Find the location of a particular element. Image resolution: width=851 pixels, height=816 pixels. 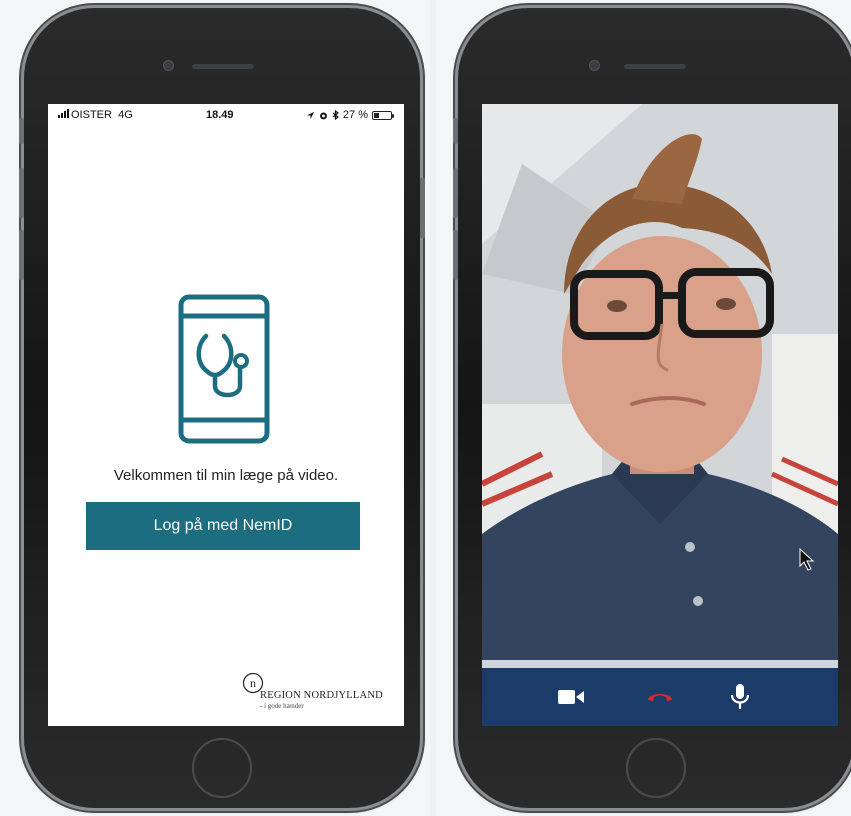

battery-icon is located at coordinates (383, 115).